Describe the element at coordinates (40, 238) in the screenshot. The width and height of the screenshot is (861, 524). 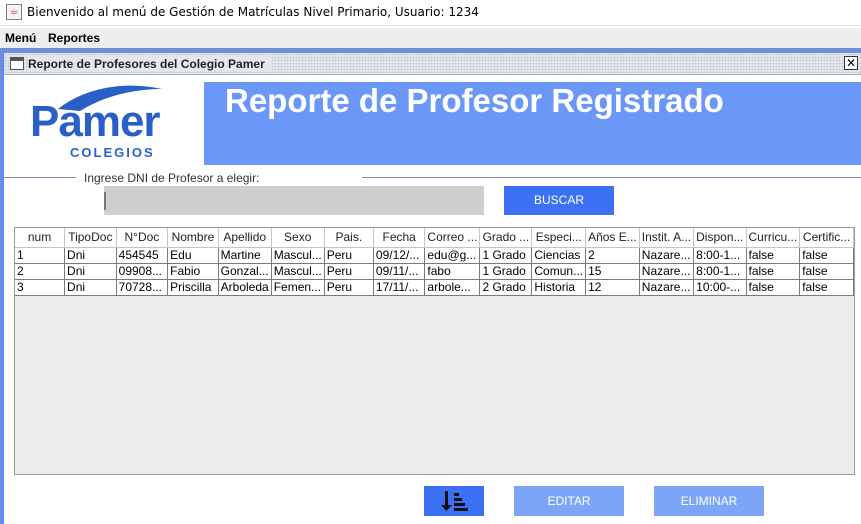
I see `column-header: num` at that location.